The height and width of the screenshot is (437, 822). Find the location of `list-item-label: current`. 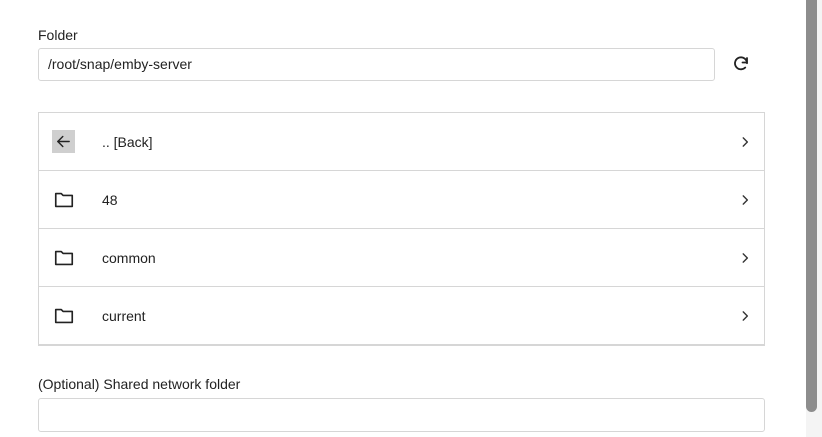

list-item-label: current is located at coordinates (124, 315).